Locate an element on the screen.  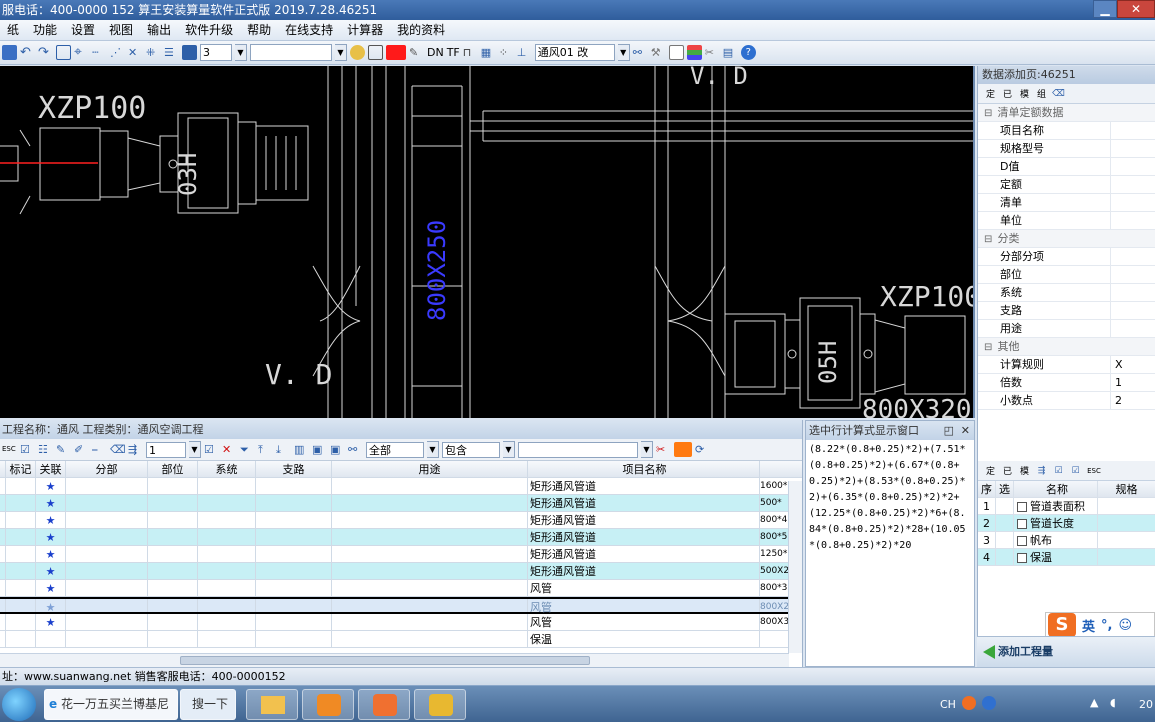
table-row: ★ 矩形通风管道 1250* is located at coordinates (401, 554).